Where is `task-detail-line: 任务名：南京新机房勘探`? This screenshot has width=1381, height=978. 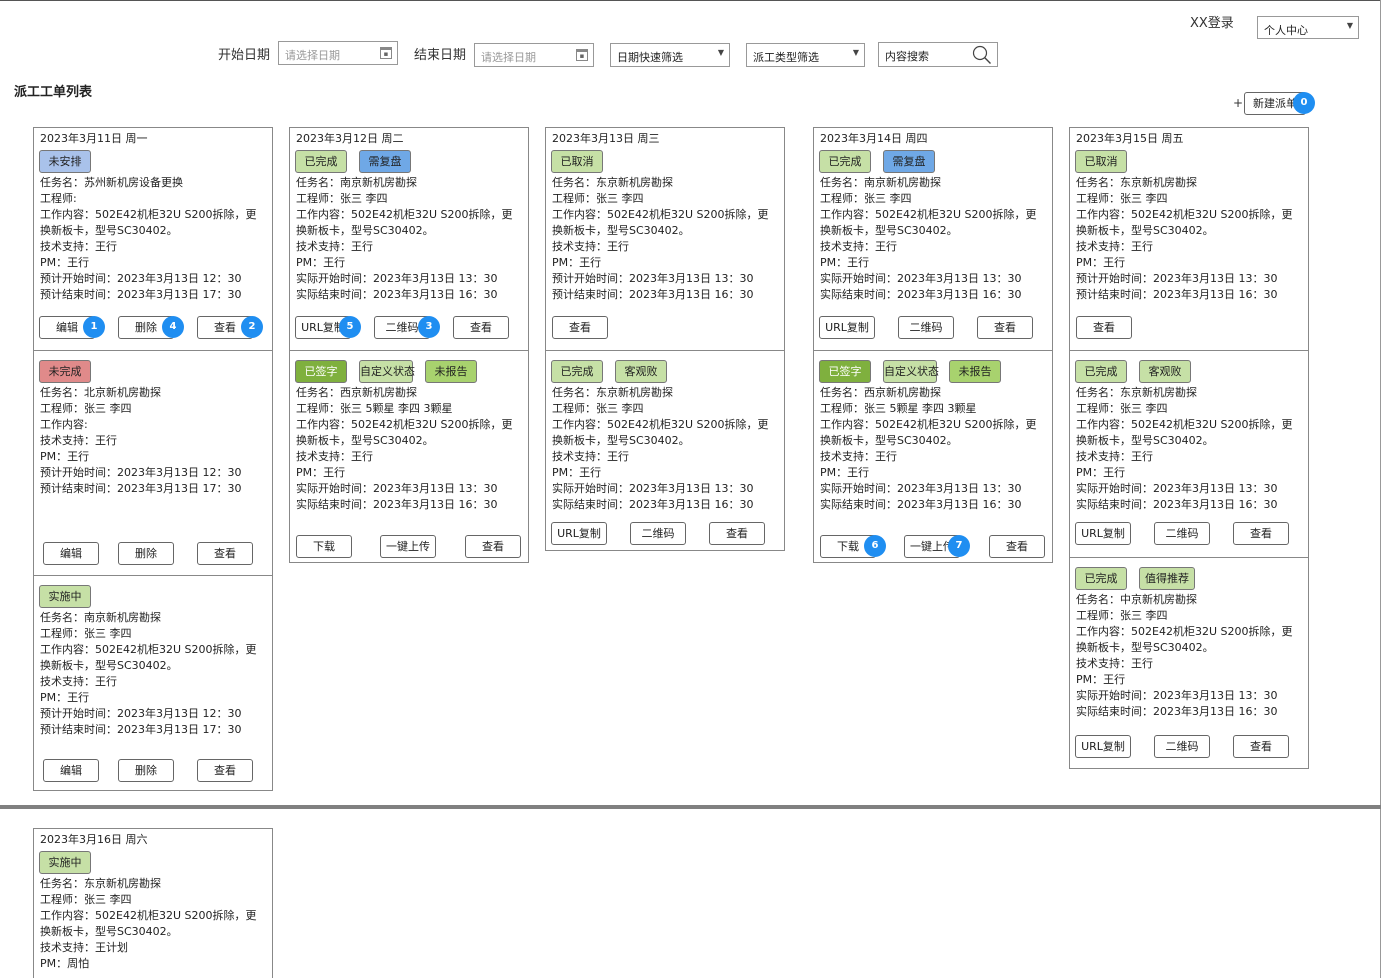
task-detail-line: 任务名：南京新机房勘探 is located at coordinates (100, 617).